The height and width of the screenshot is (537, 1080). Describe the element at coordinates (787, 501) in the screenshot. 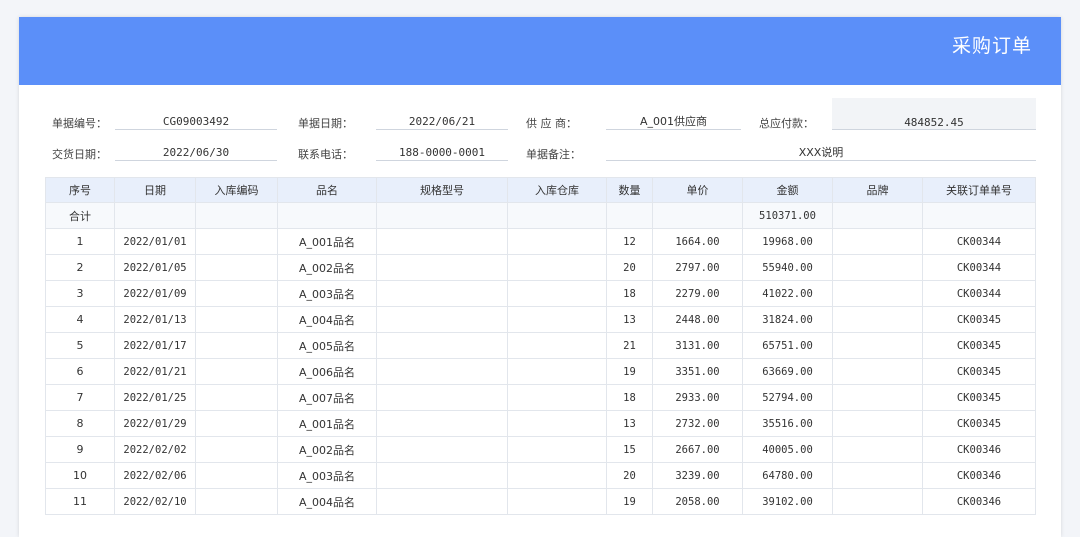

I see `amount-cell: 39102.00` at that location.